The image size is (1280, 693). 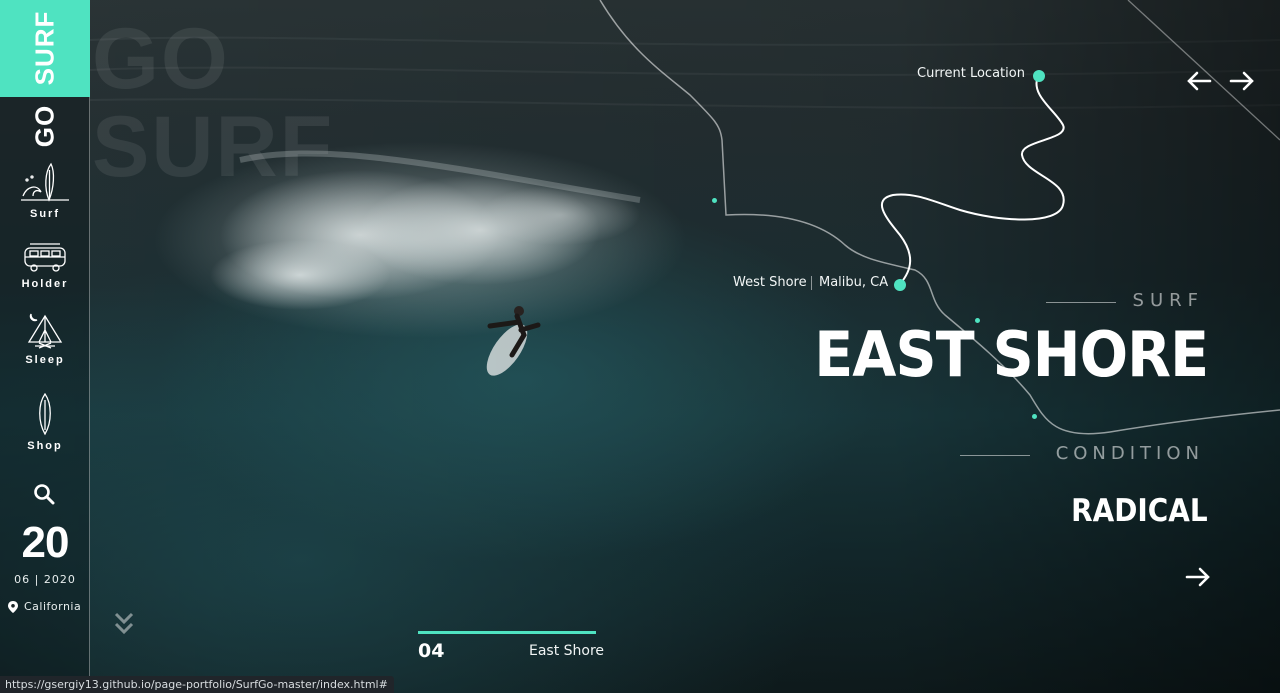 What do you see at coordinates (1199, 81) in the screenshot?
I see `arrow-left-icon` at bounding box center [1199, 81].